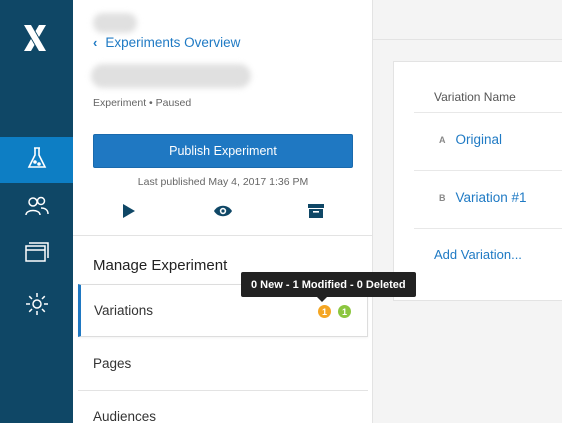 The height and width of the screenshot is (423, 562). What do you see at coordinates (223, 363) in the screenshot?
I see `menu-item-pages: Pages` at bounding box center [223, 363].